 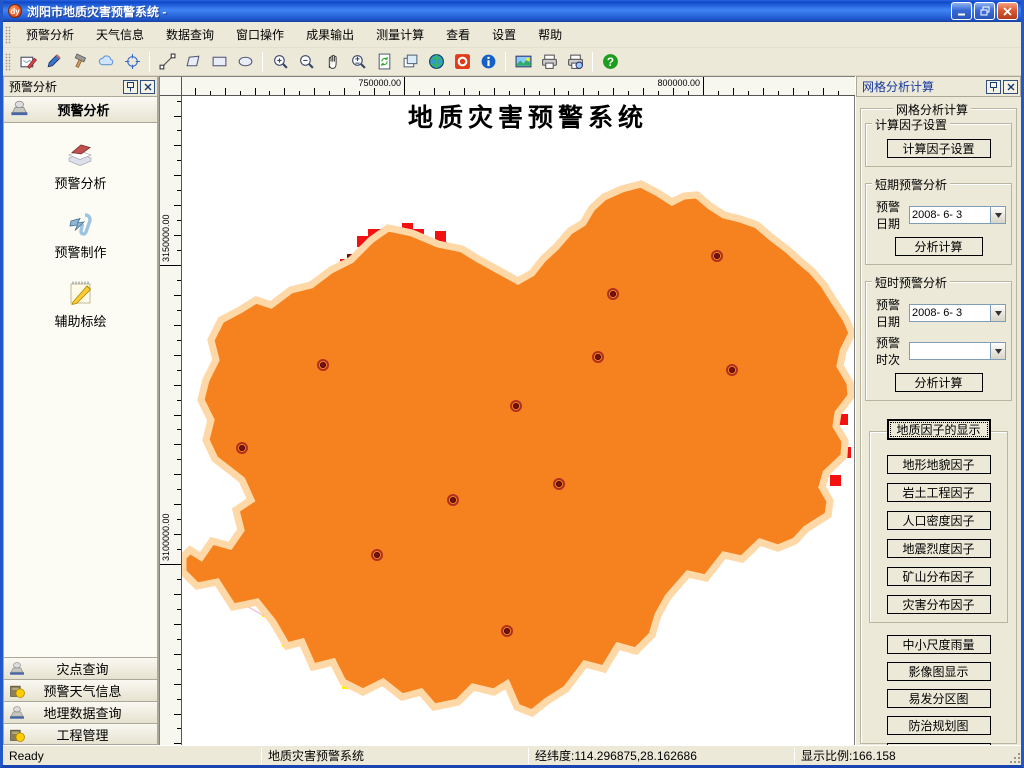 I want to click on short-term-date-combo: 2008- 6- 3, so click(x=957, y=215).